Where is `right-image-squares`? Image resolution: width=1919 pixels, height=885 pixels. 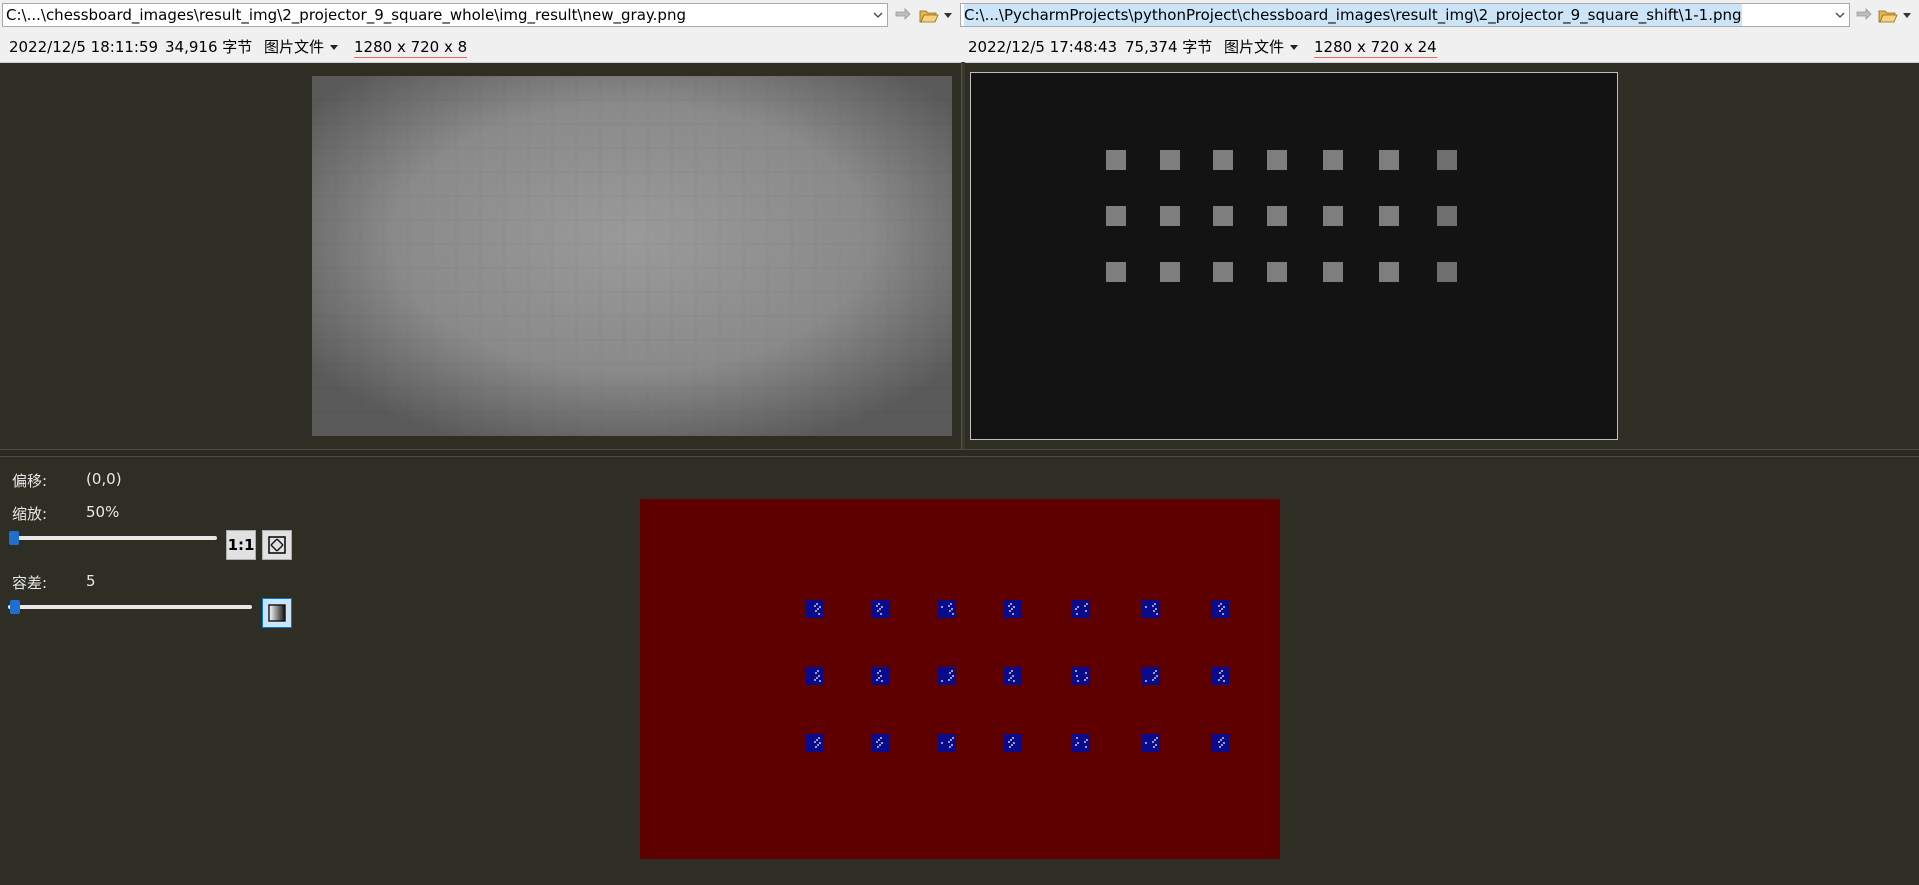
right-image-squares is located at coordinates (1294, 256).